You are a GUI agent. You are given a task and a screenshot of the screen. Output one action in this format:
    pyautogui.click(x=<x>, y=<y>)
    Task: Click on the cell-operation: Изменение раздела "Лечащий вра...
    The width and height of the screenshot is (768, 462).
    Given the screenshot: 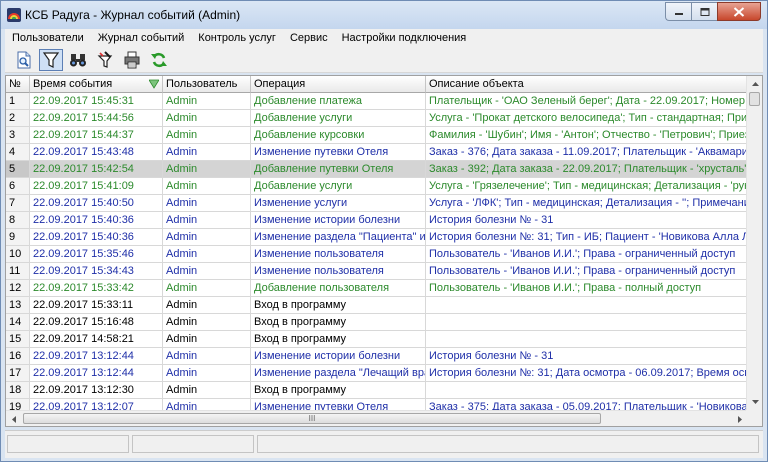 What is the action you would take?
    pyautogui.click(x=338, y=373)
    